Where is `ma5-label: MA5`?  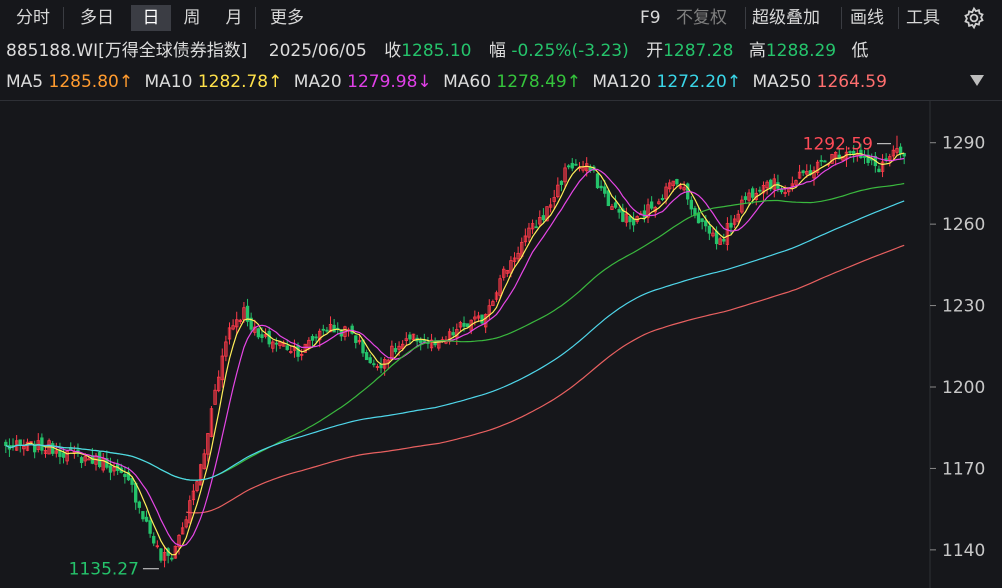 ma5-label: MA5 is located at coordinates (25, 82).